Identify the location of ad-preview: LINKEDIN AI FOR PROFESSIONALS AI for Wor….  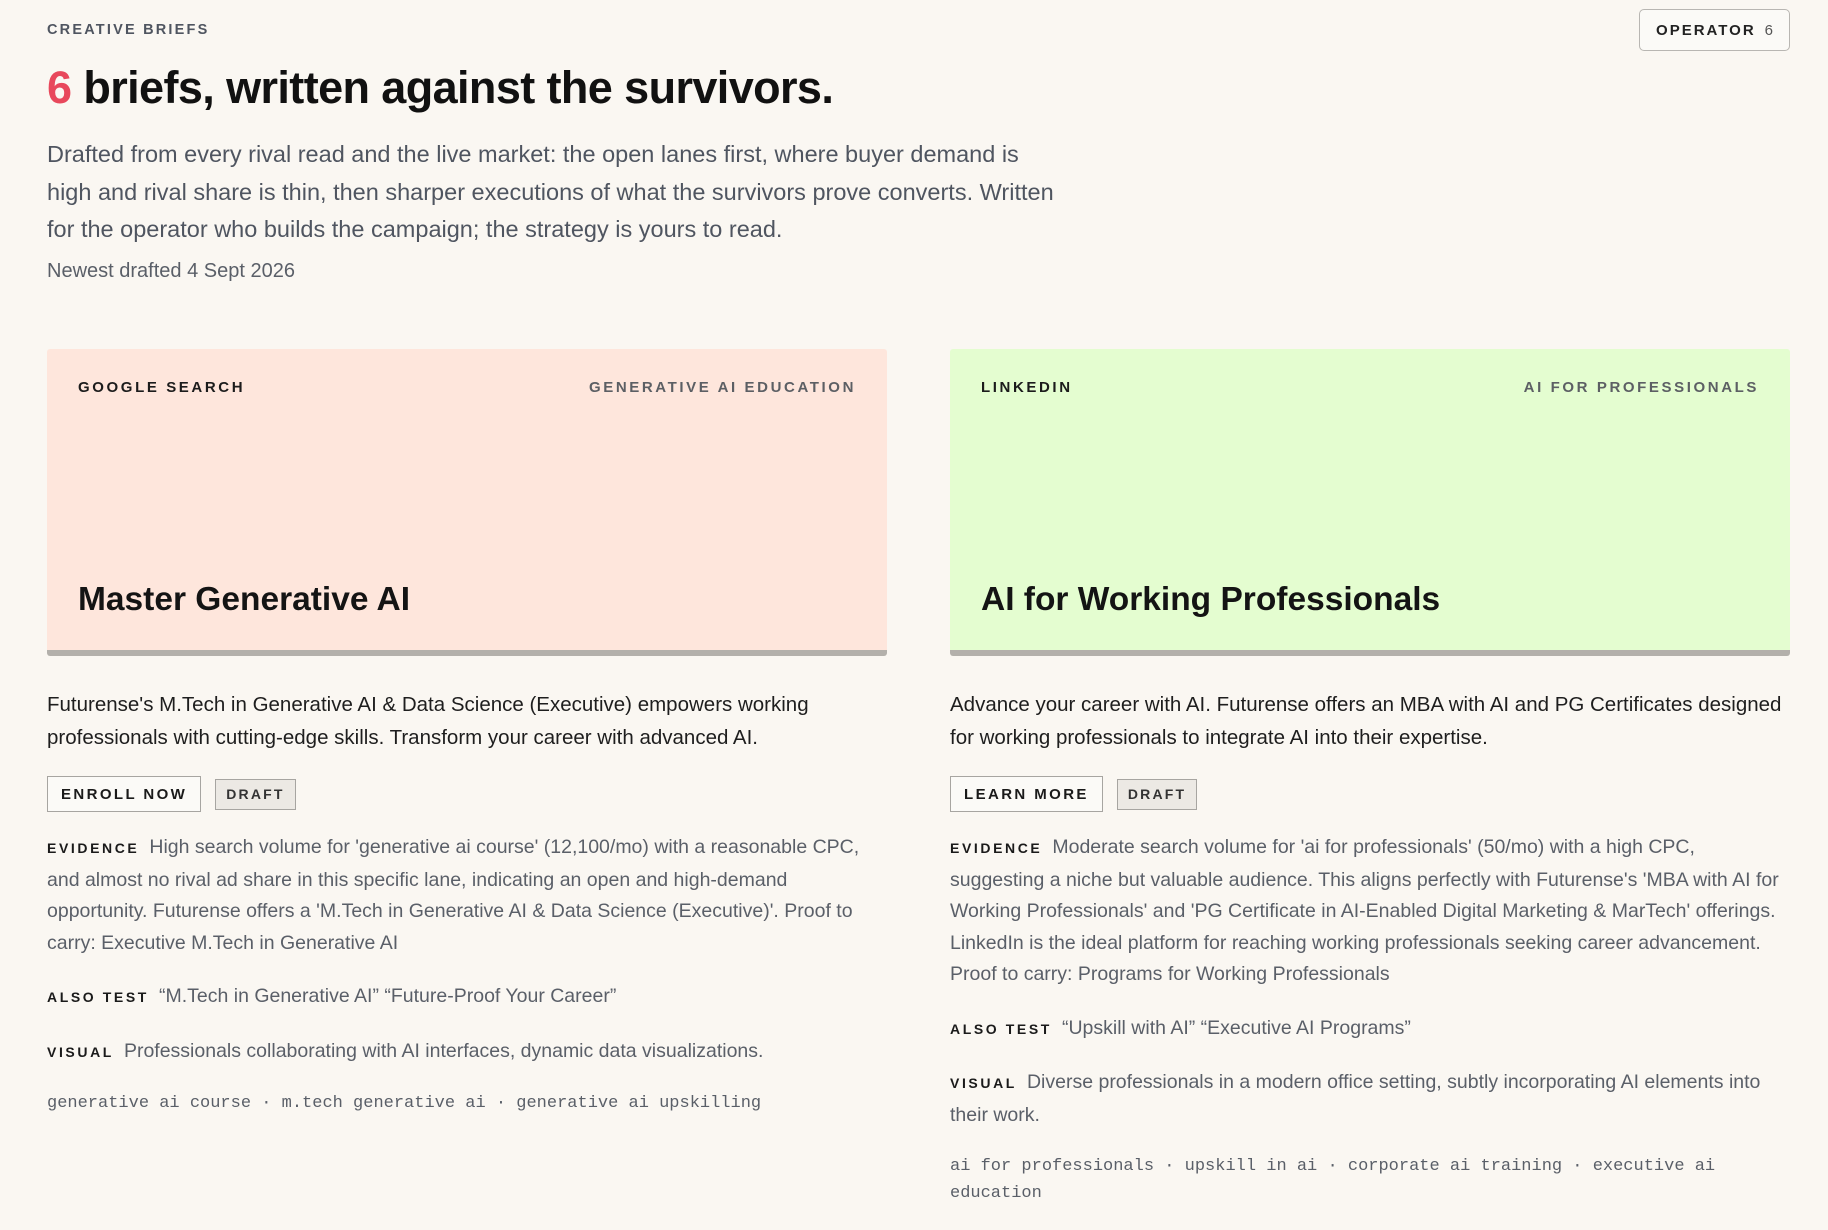
(1370, 502).